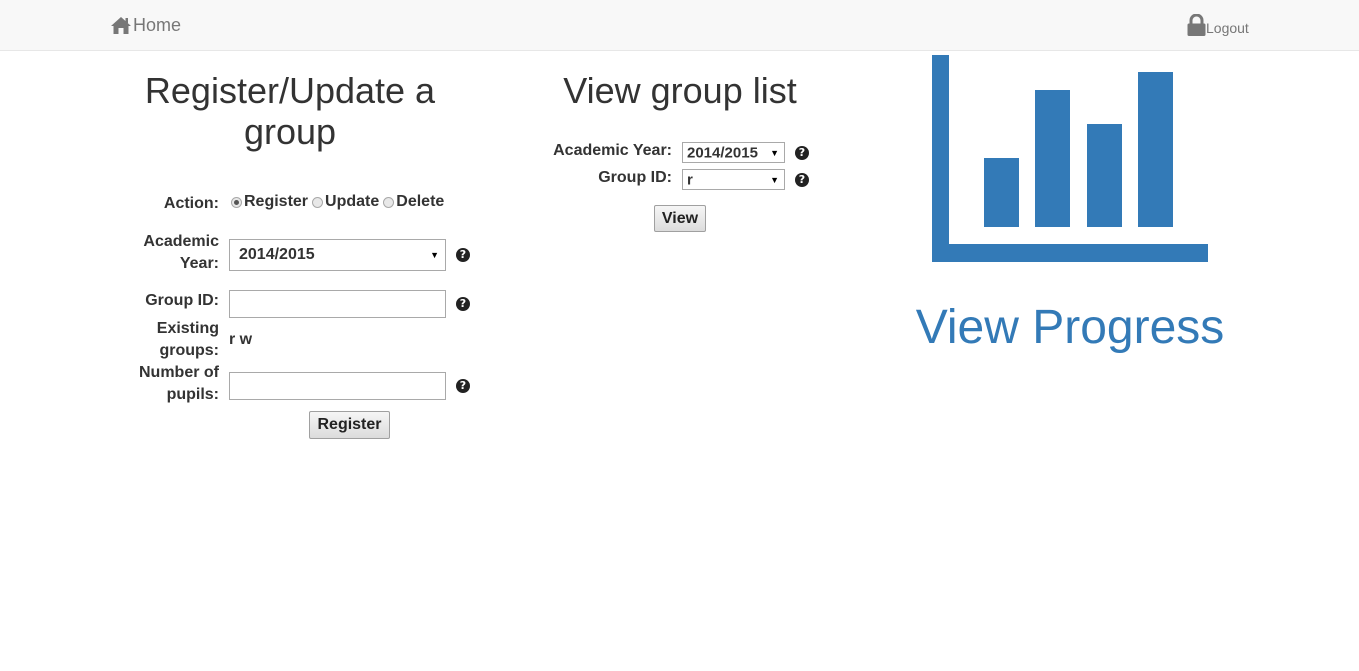 Image resolution: width=1359 pixels, height=671 pixels. Describe the element at coordinates (1227, 28) in the screenshot. I see `logout-label: Logout` at that location.